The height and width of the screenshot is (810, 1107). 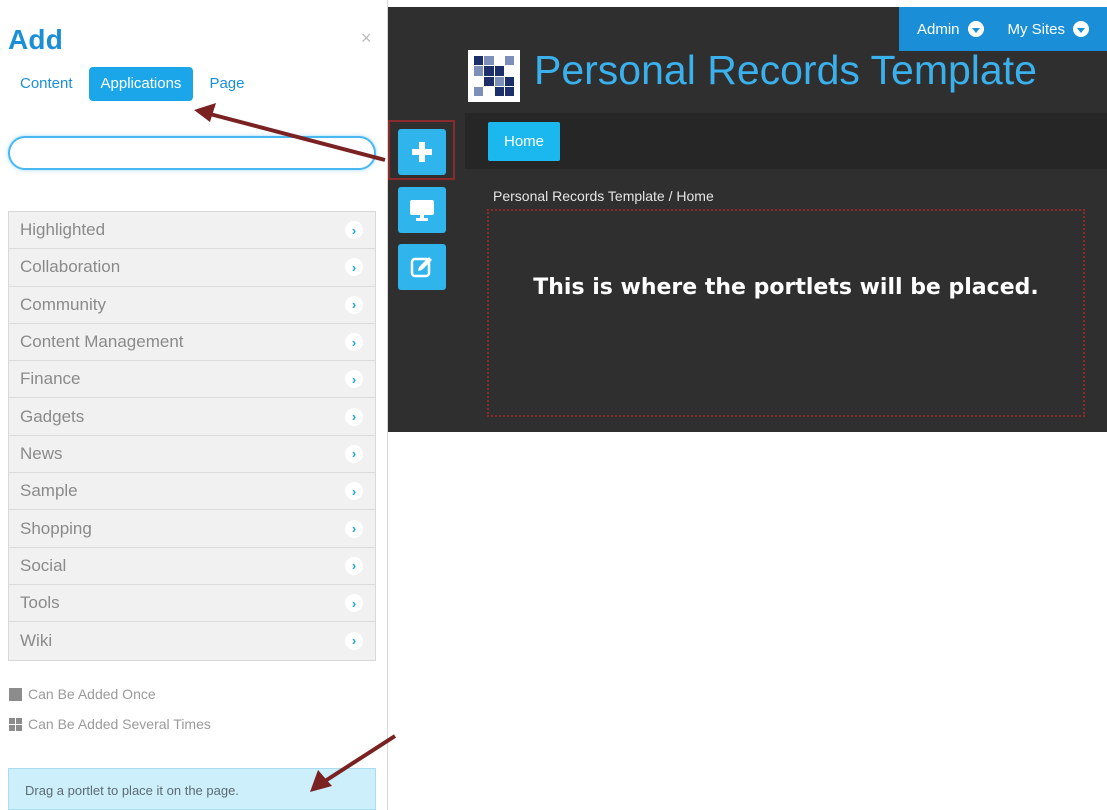 What do you see at coordinates (494, 76) in the screenshot?
I see `site-logo` at bounding box center [494, 76].